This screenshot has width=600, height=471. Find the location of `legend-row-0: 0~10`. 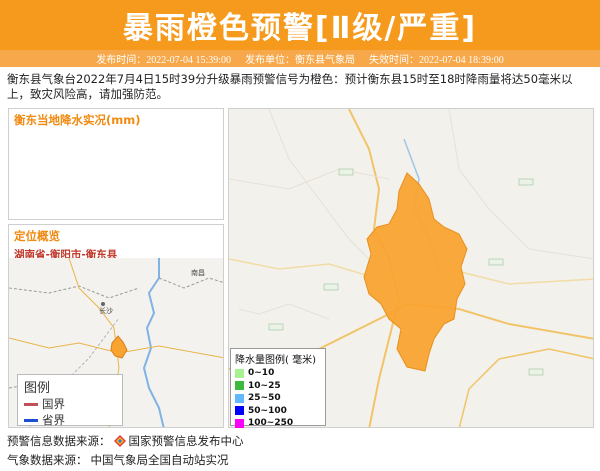

legend-row-0: 0~10 is located at coordinates (278, 373).